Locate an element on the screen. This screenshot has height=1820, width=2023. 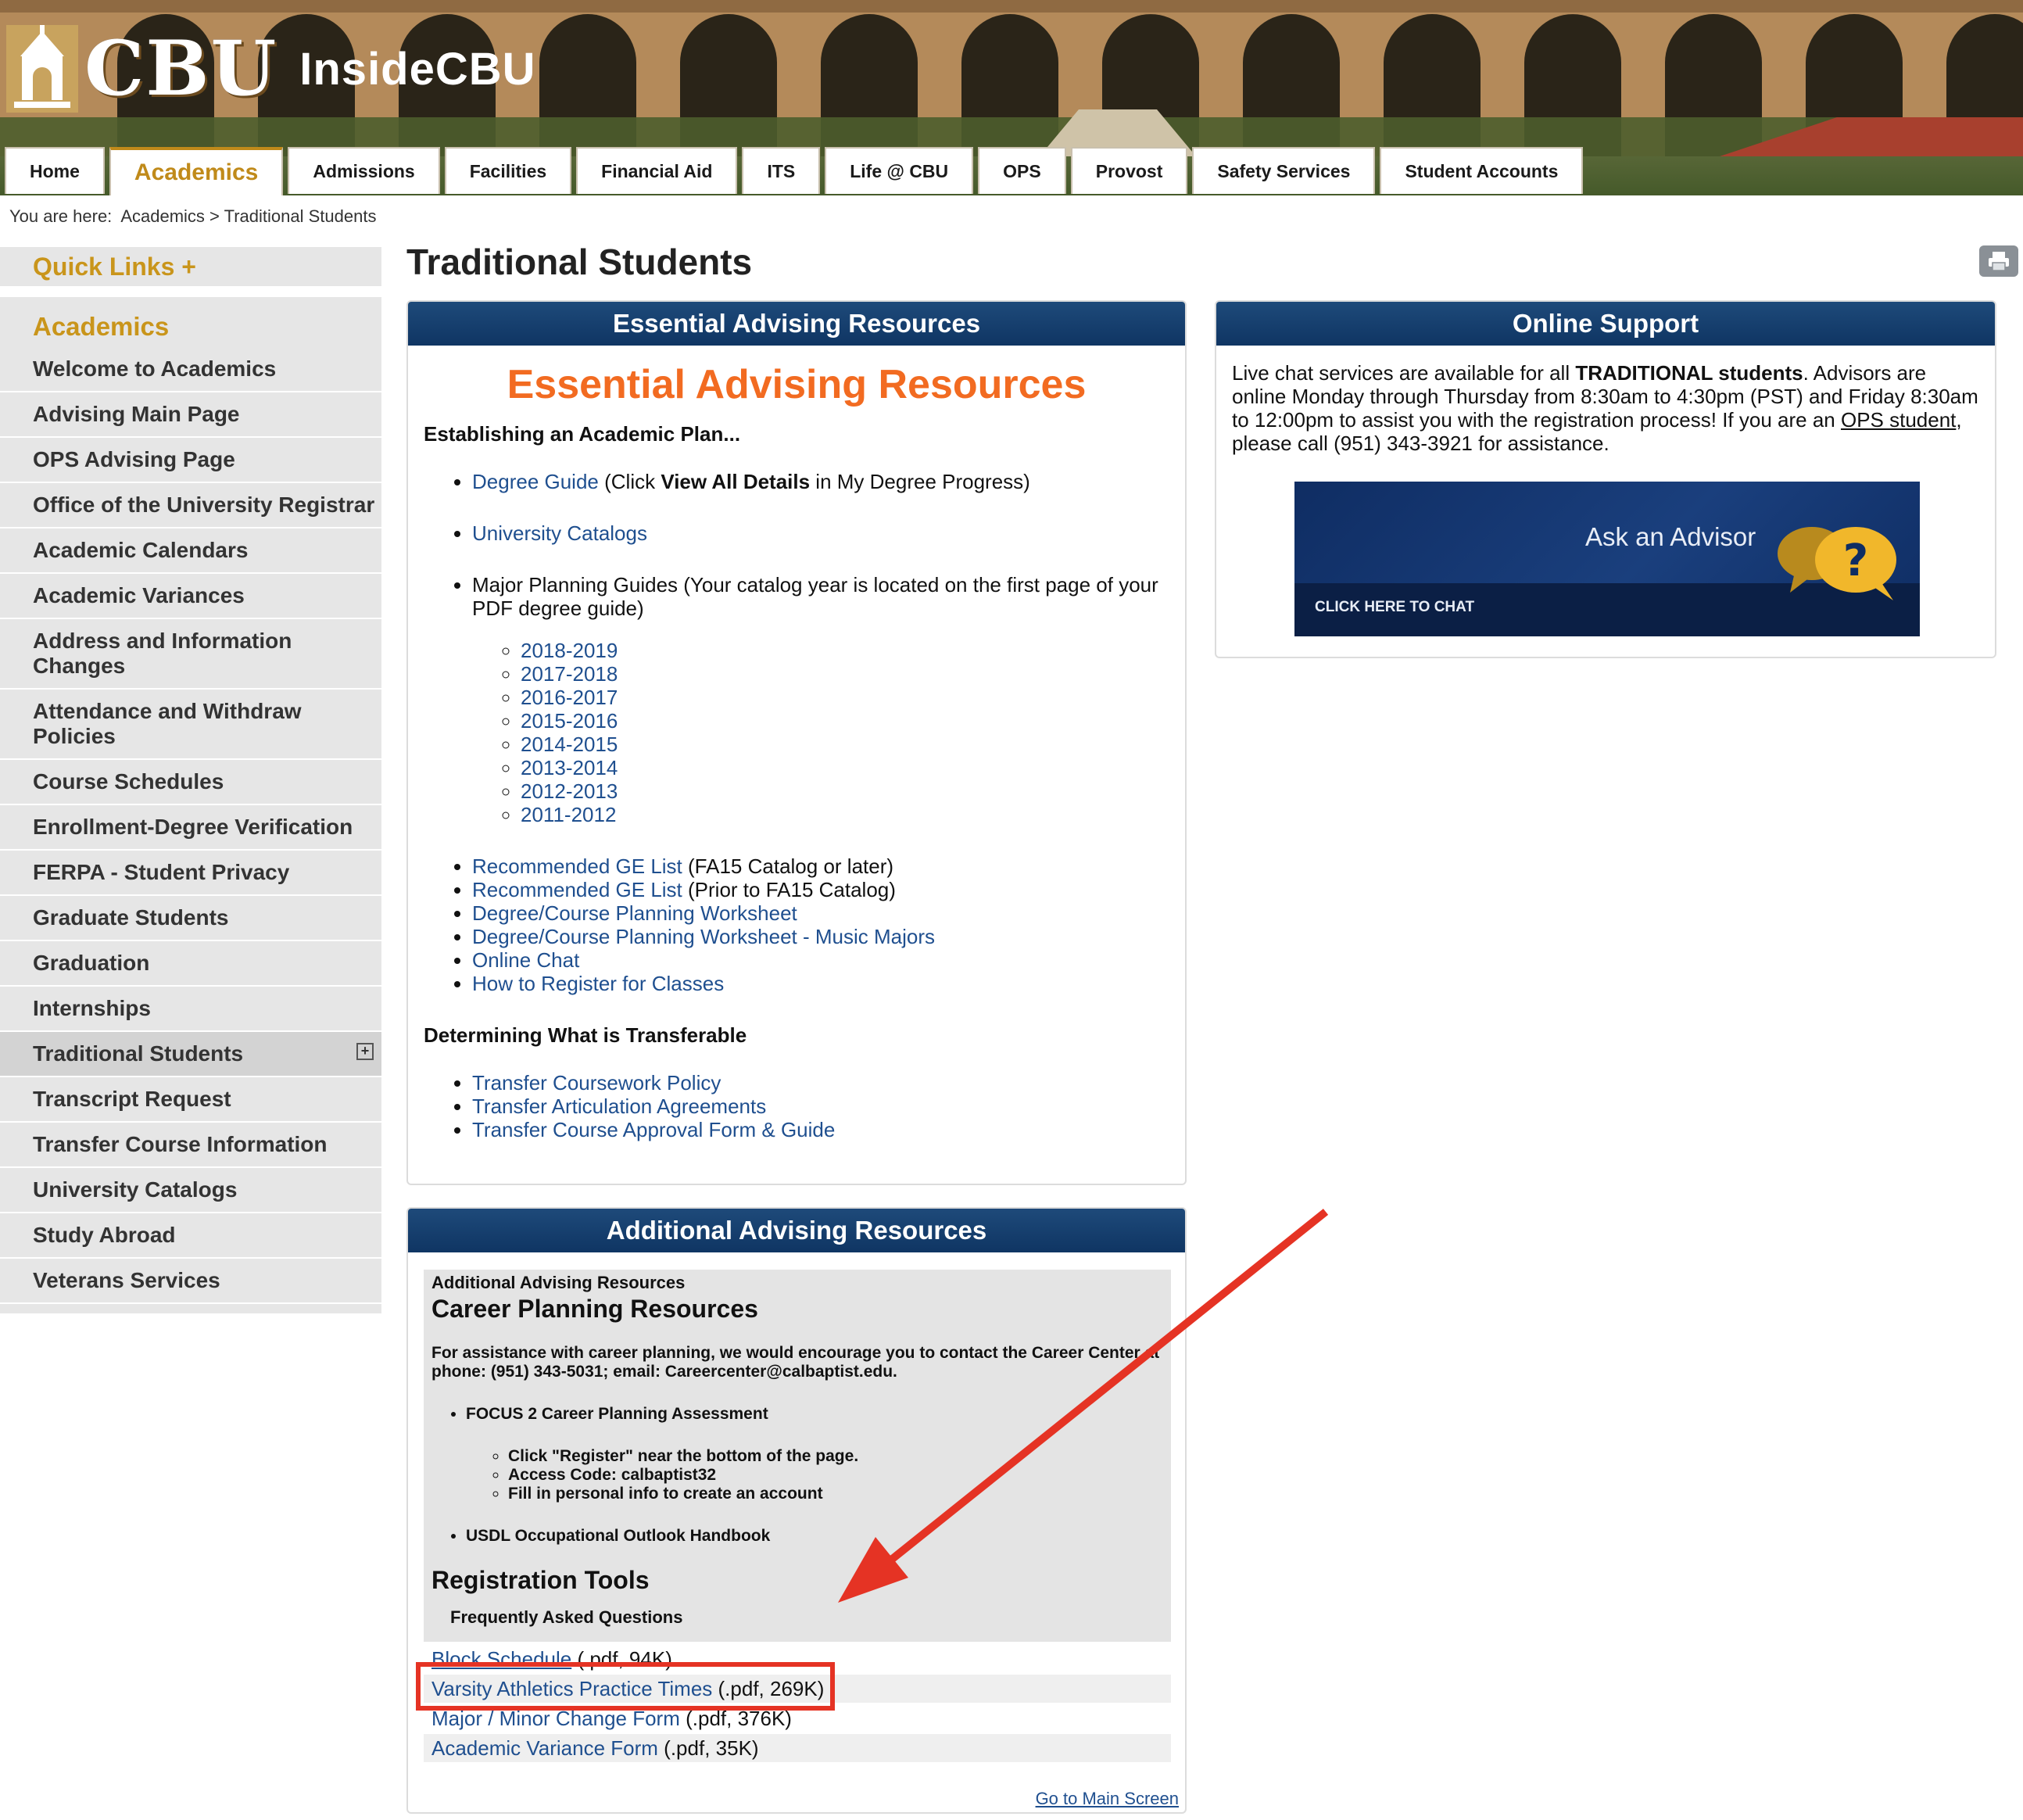
sidebar-item-label: Welcome to Academics is located at coordinates (155, 368).